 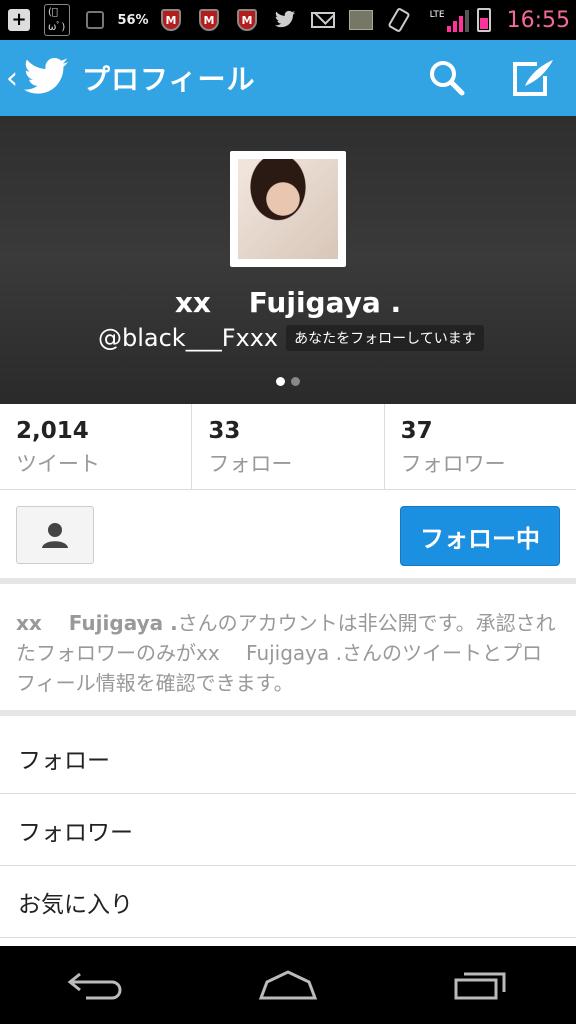 I want to click on recent-apps-button, so click(x=480, y=985).